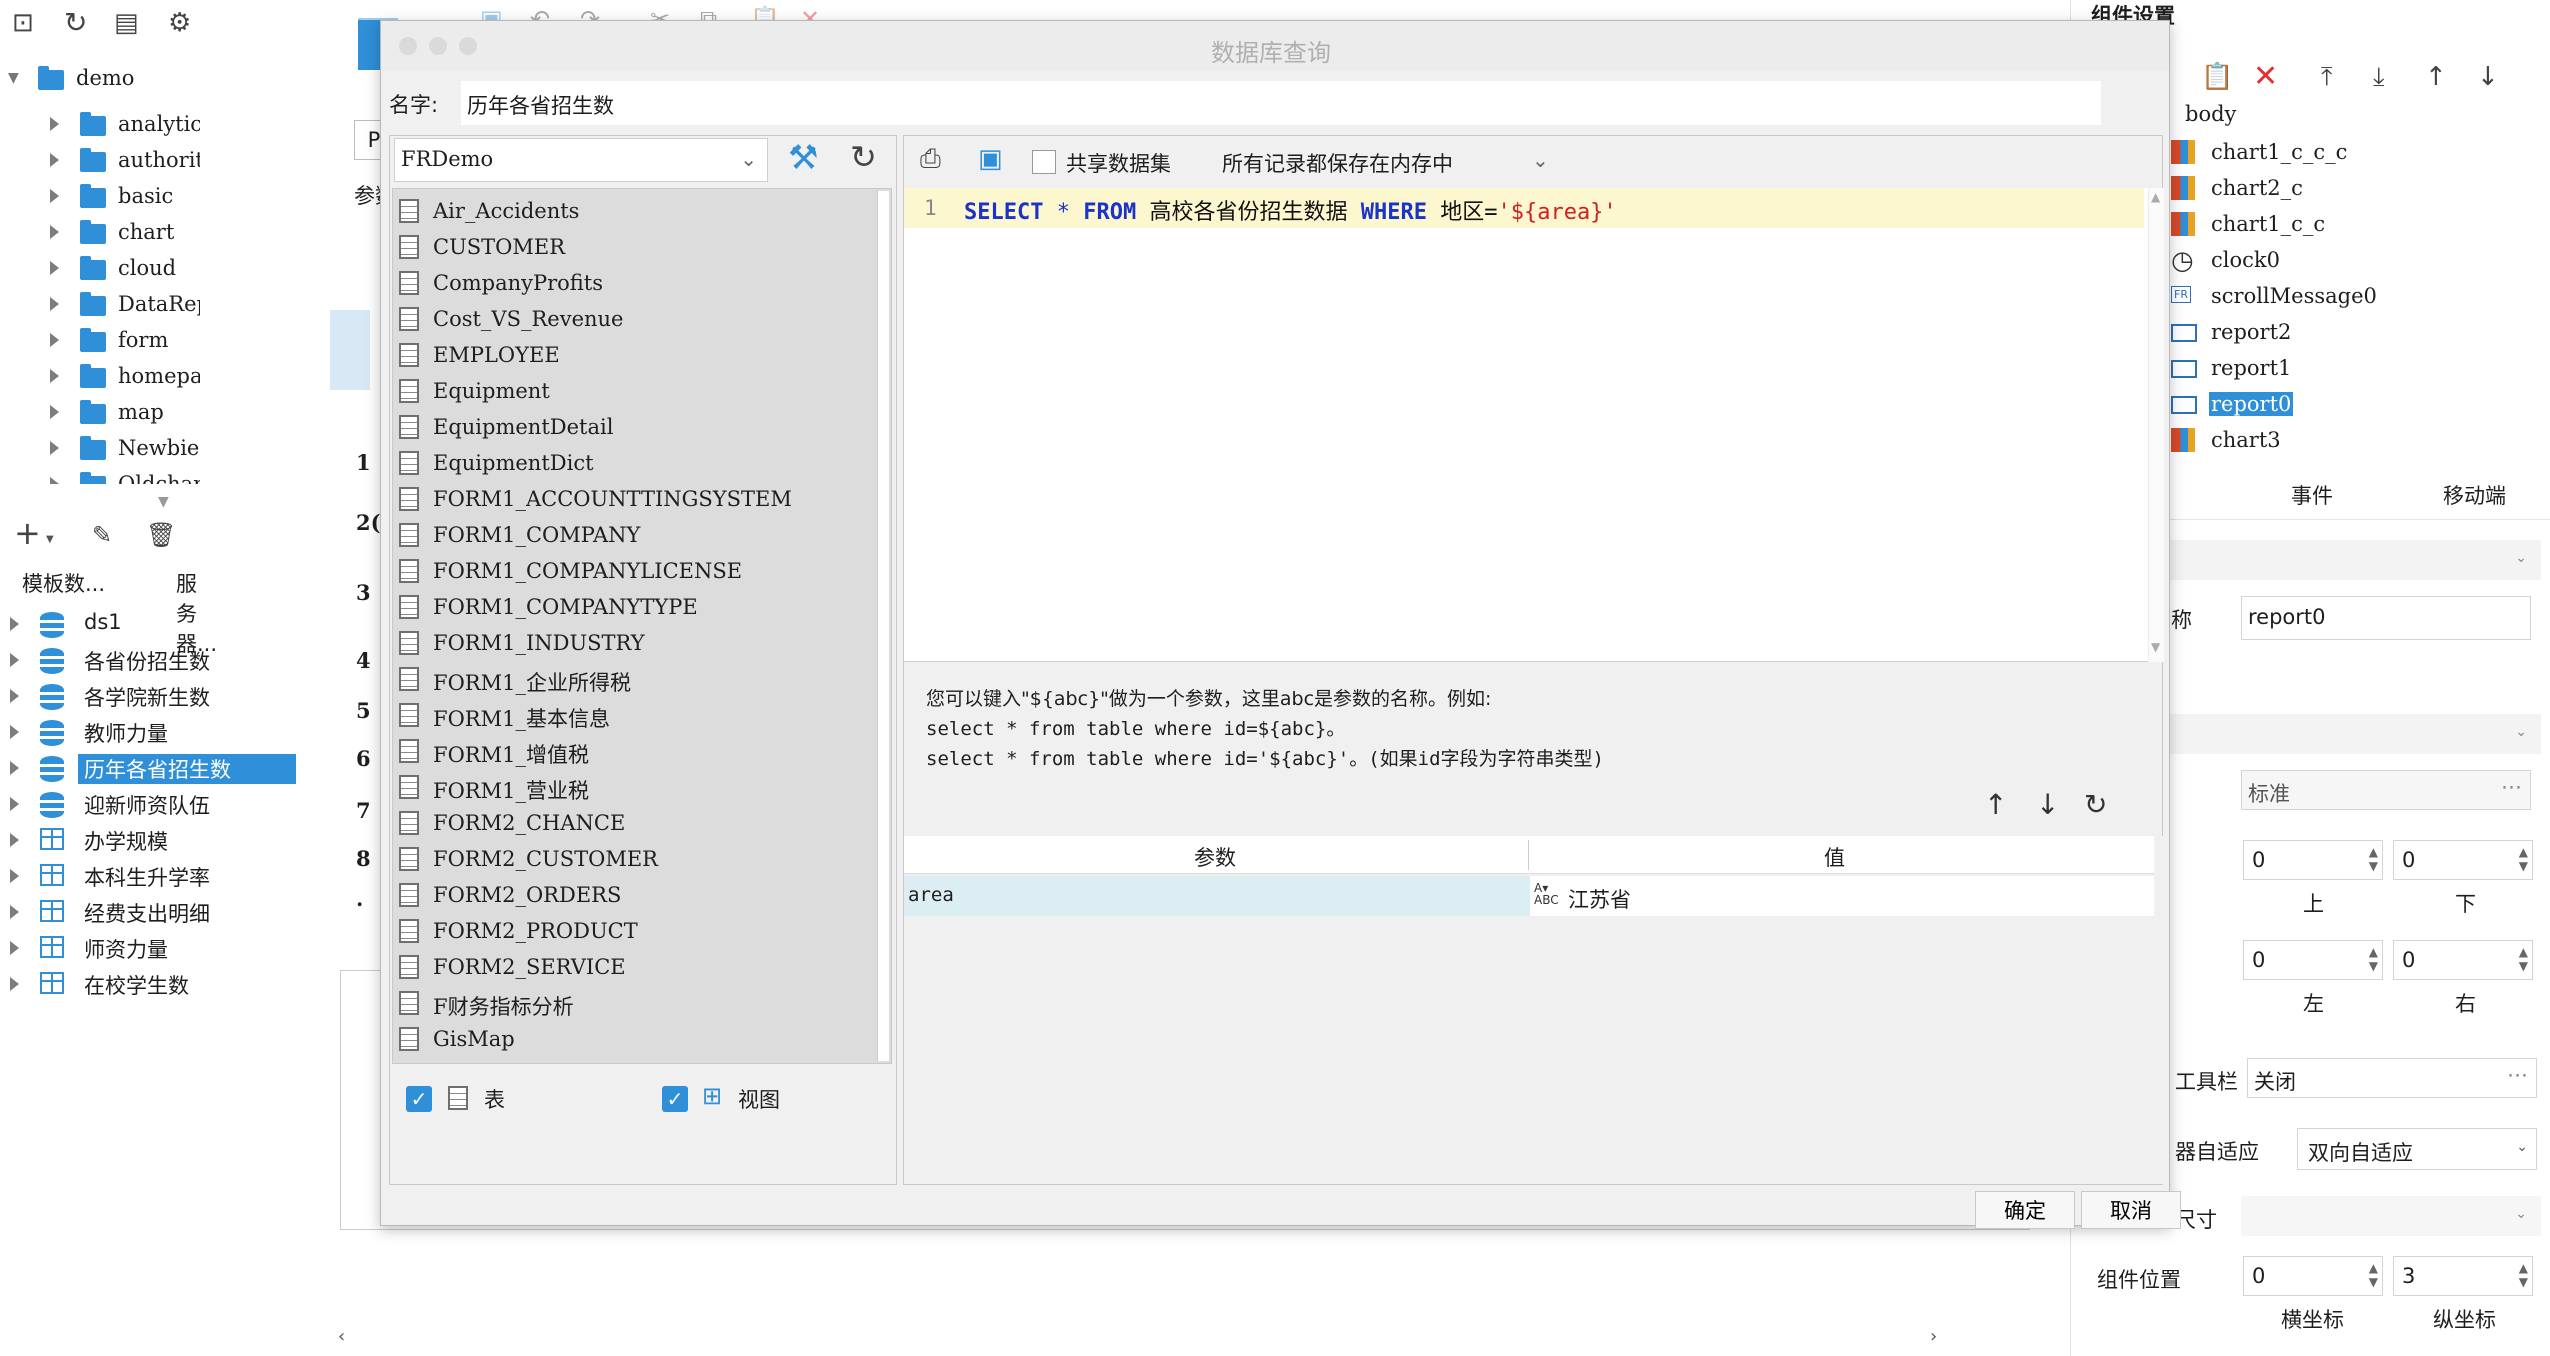 The width and height of the screenshot is (2550, 1356). Describe the element at coordinates (628, 427) in the screenshot. I see `table-item: EquipmentDetail` at that location.